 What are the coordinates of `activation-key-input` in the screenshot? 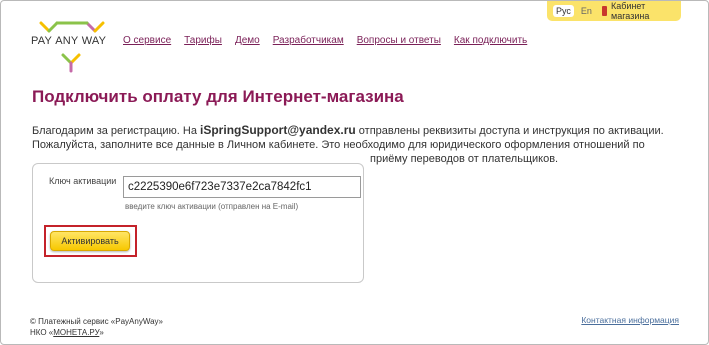 It's located at (242, 187).